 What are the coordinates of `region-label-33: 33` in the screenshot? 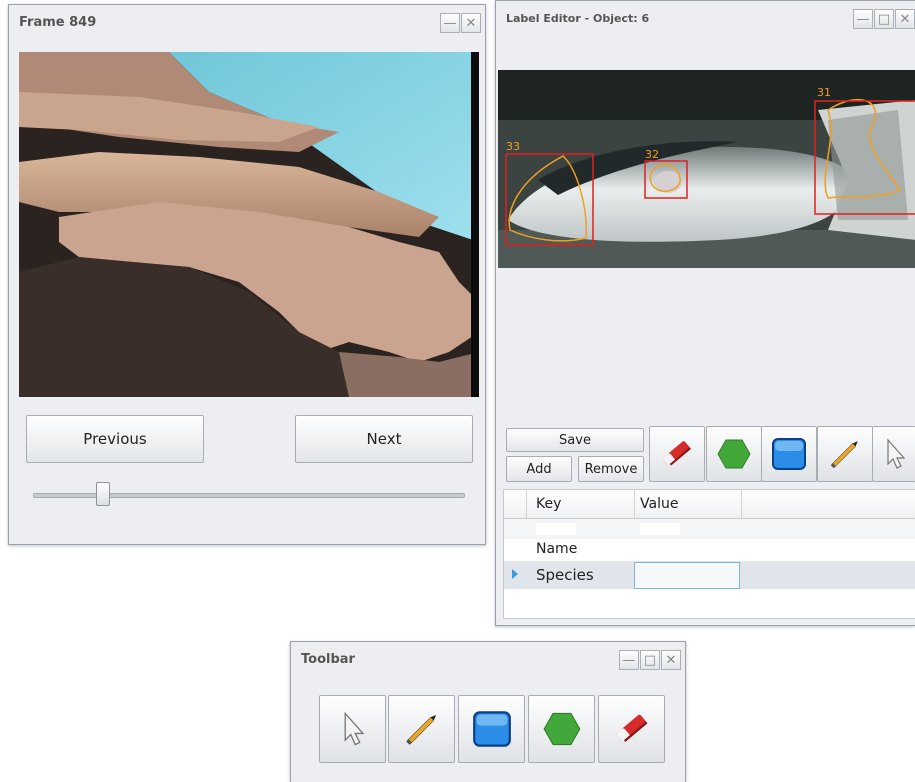 It's located at (513, 146).